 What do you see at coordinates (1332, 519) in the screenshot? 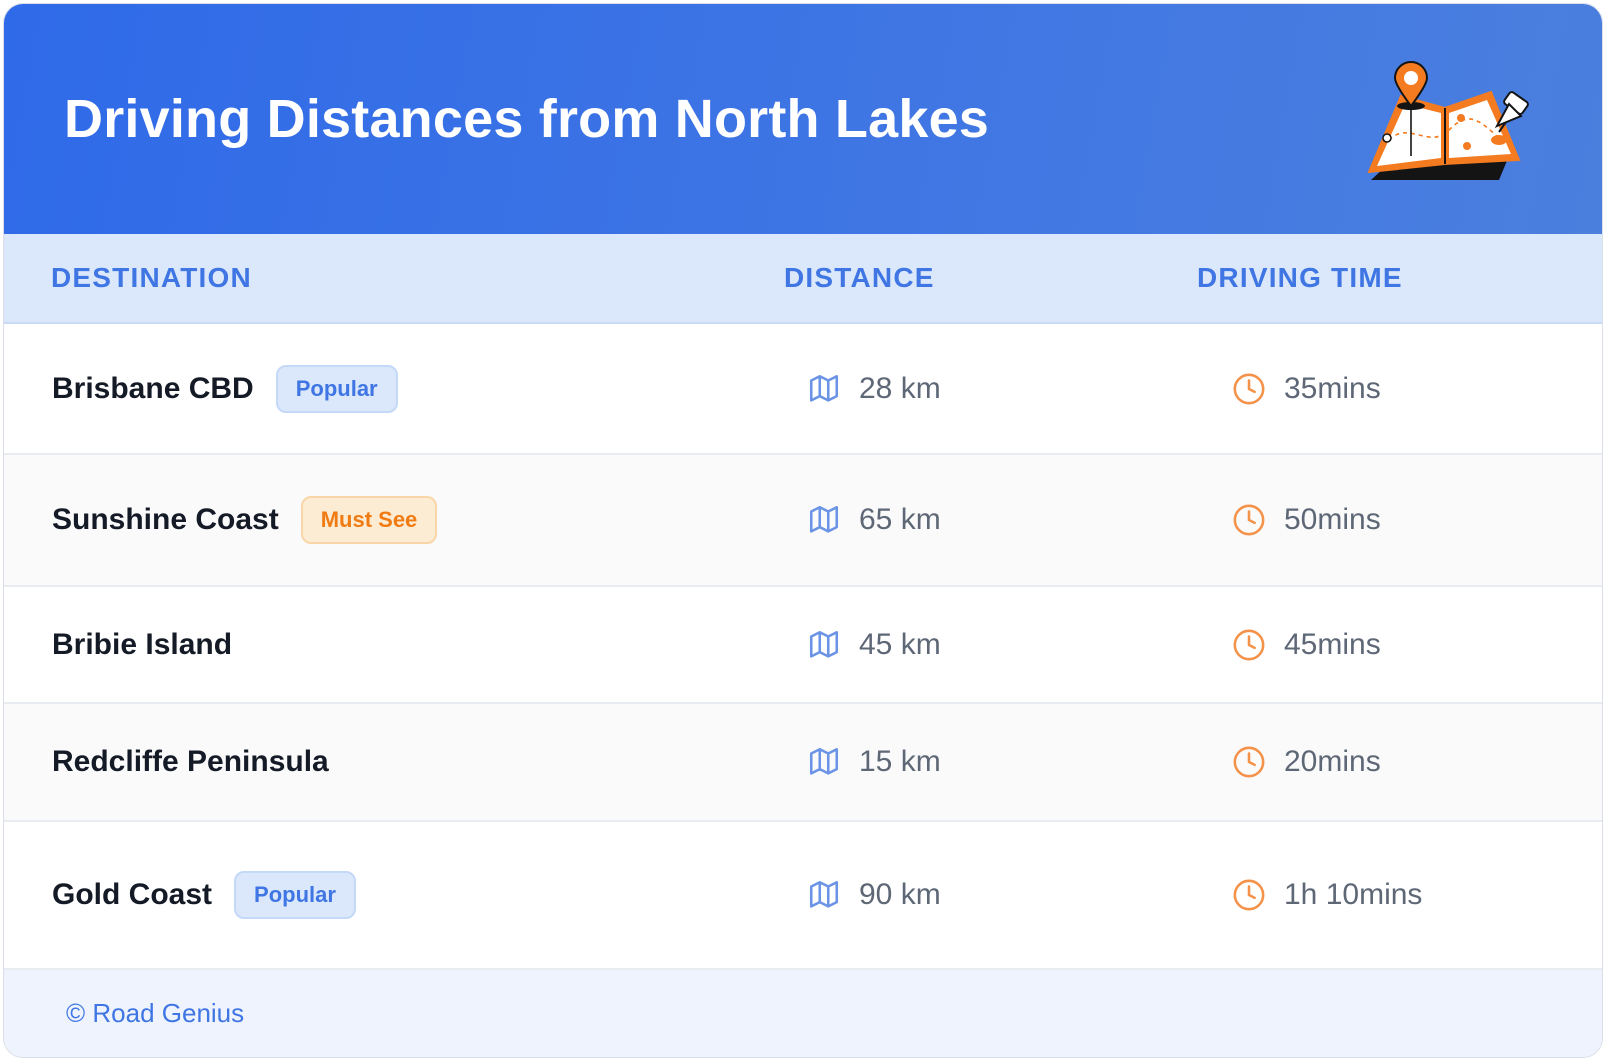
I see `driving-time-value: 50mins` at bounding box center [1332, 519].